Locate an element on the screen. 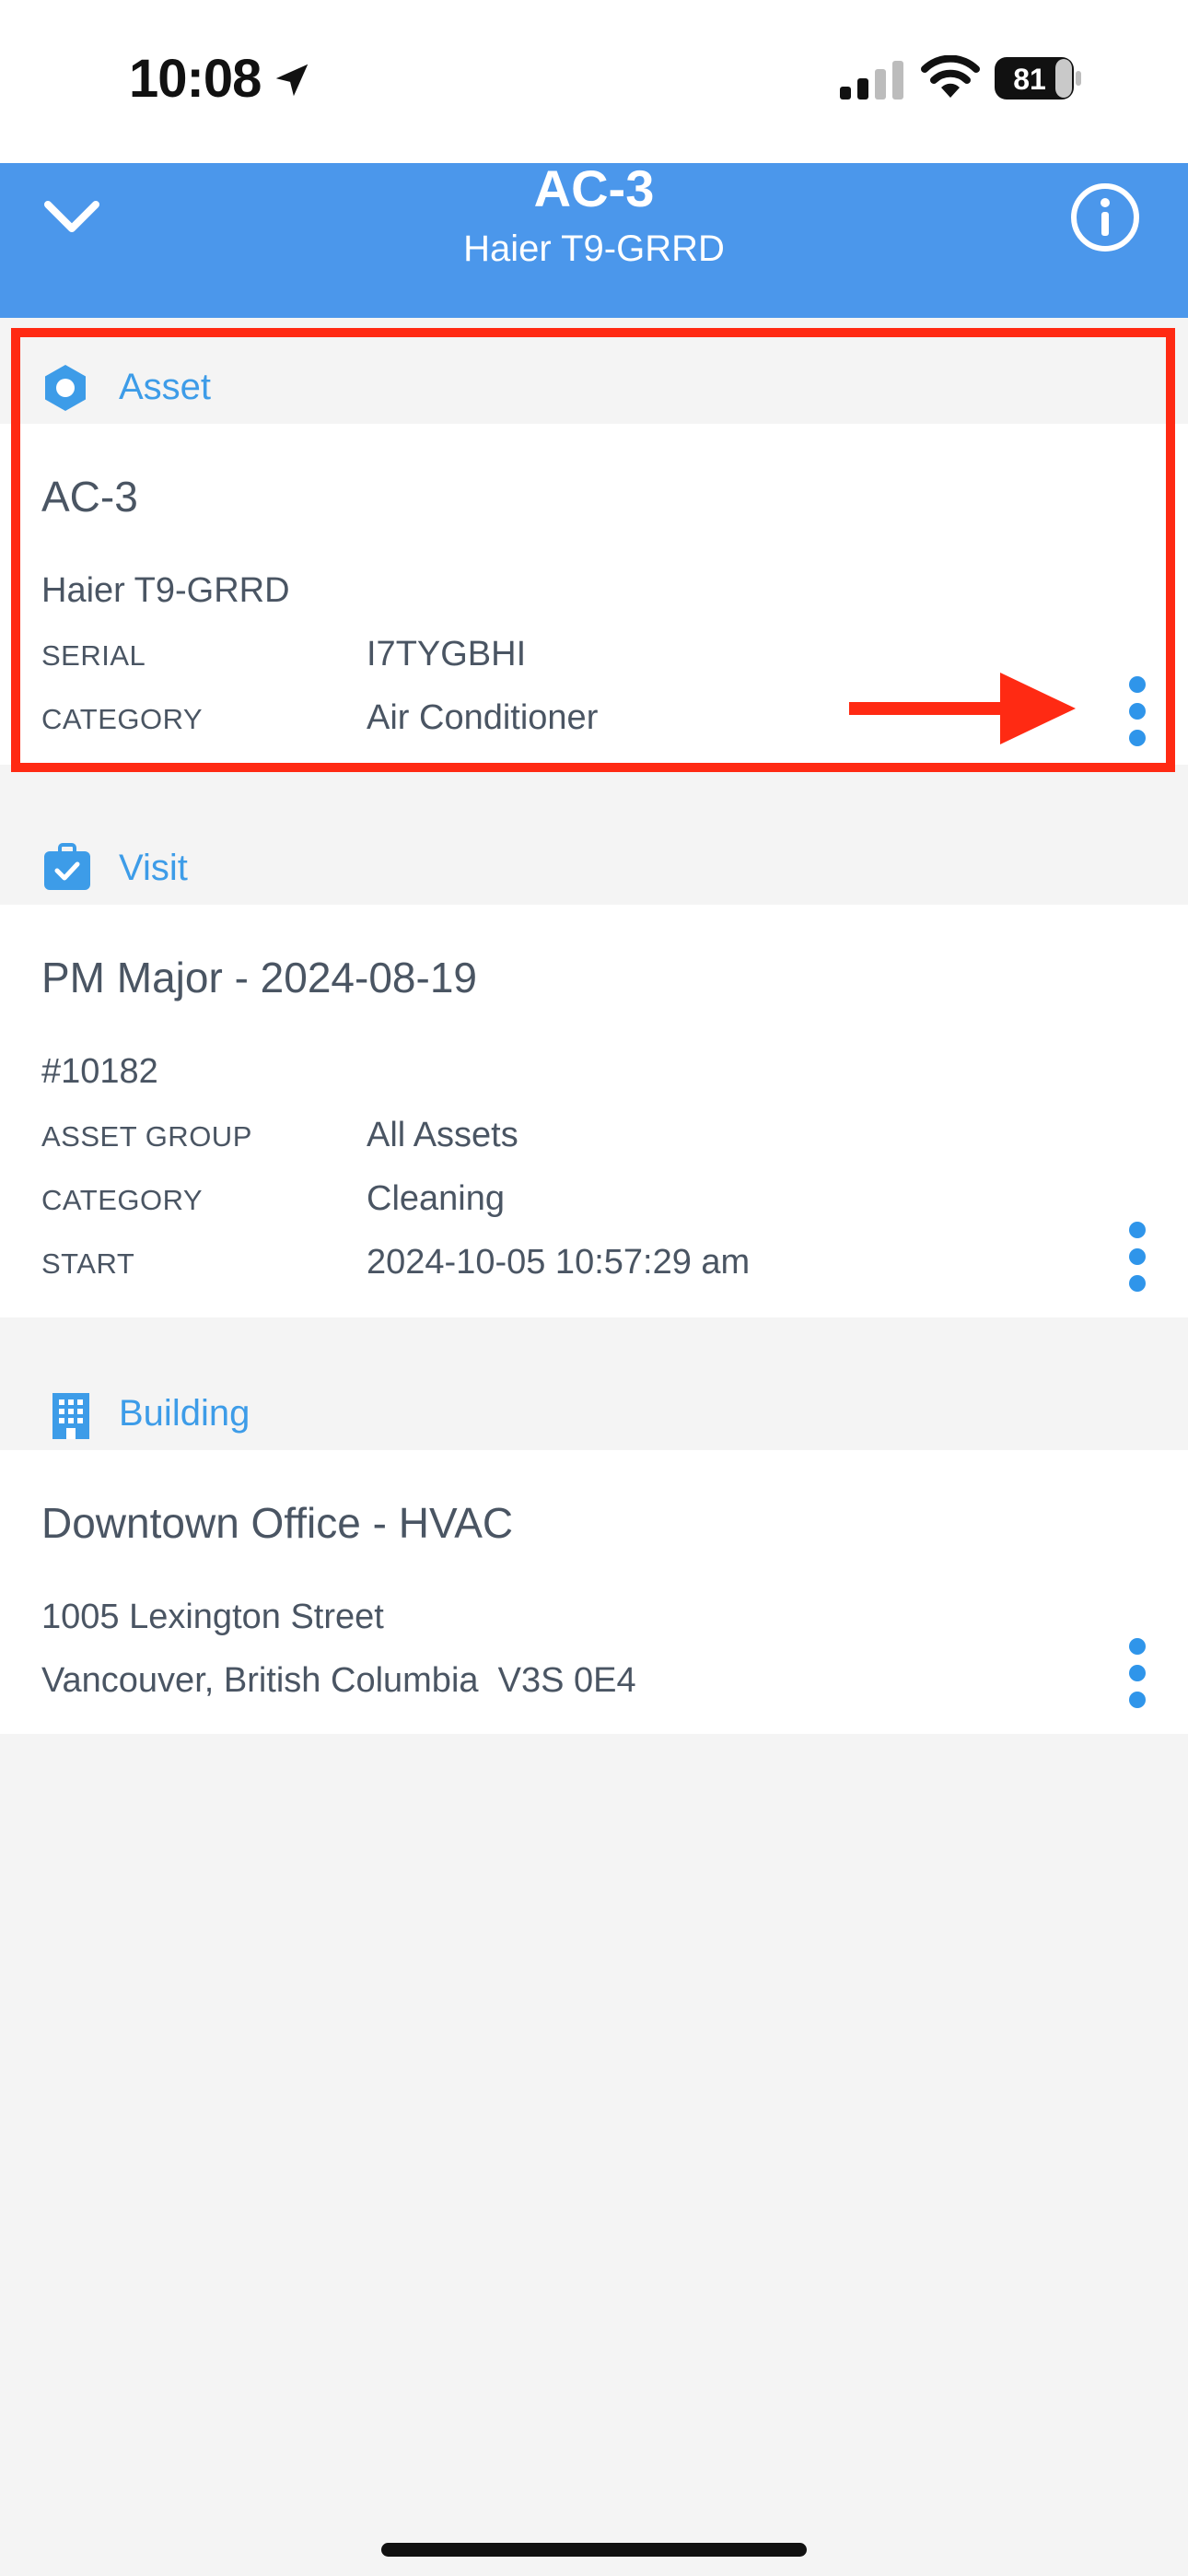  visit-number: #10182 is located at coordinates (99, 1071).